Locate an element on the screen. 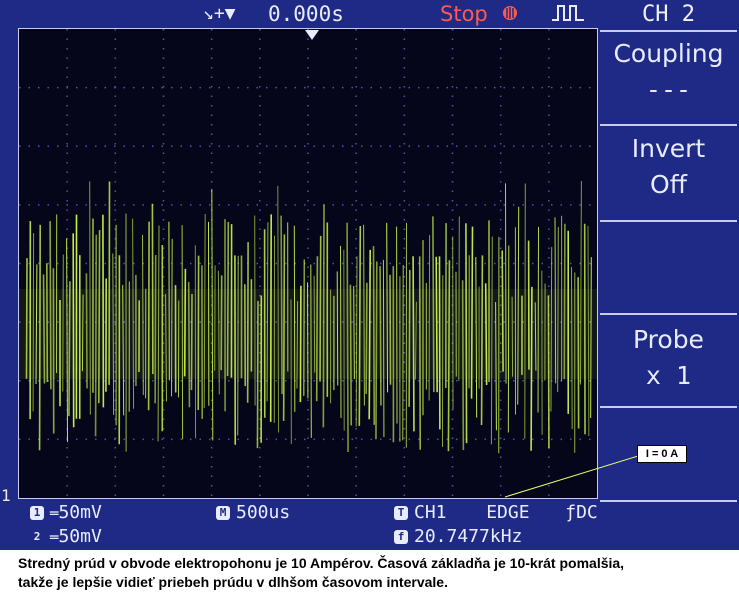  zero-current-annotation: I = 0 A is located at coordinates (662, 454).